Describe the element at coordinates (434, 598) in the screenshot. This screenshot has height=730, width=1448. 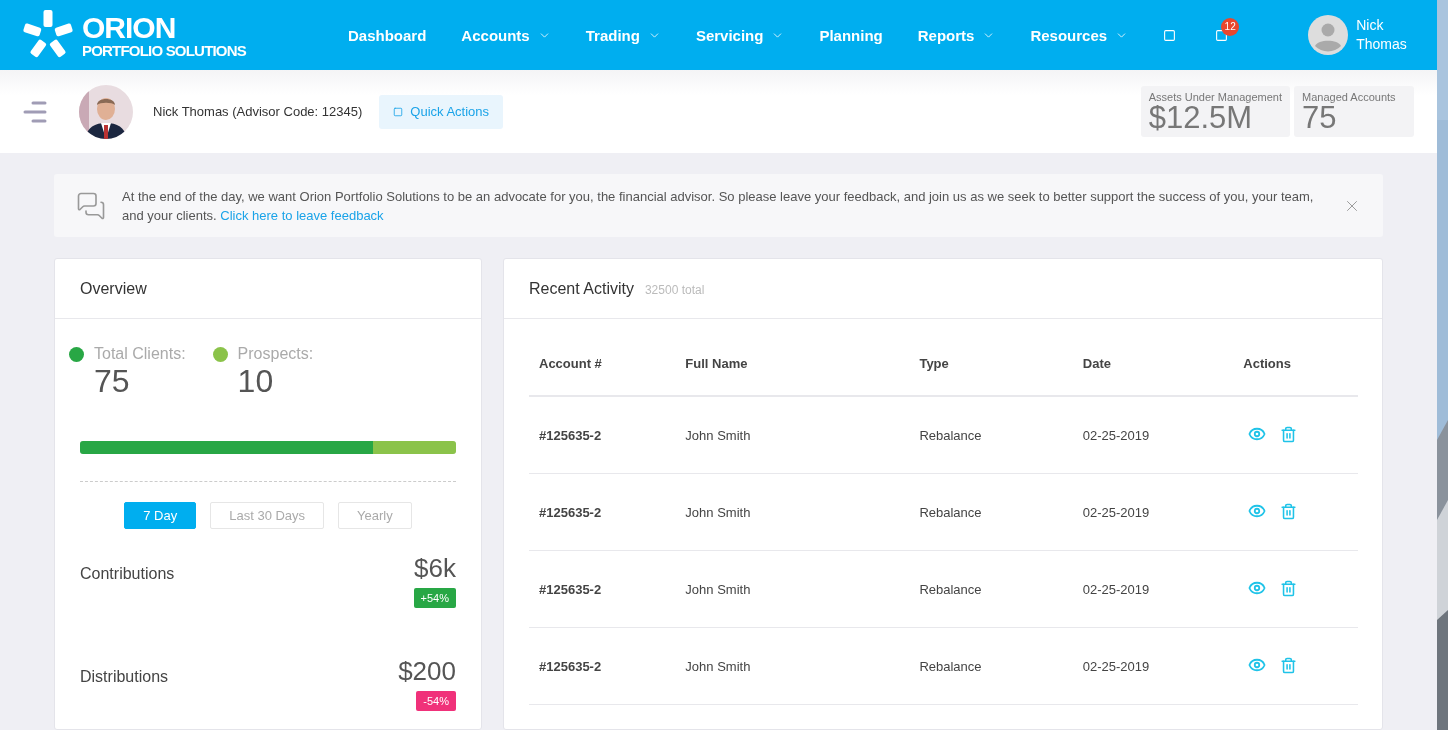
I see `change-badge: +54%` at that location.